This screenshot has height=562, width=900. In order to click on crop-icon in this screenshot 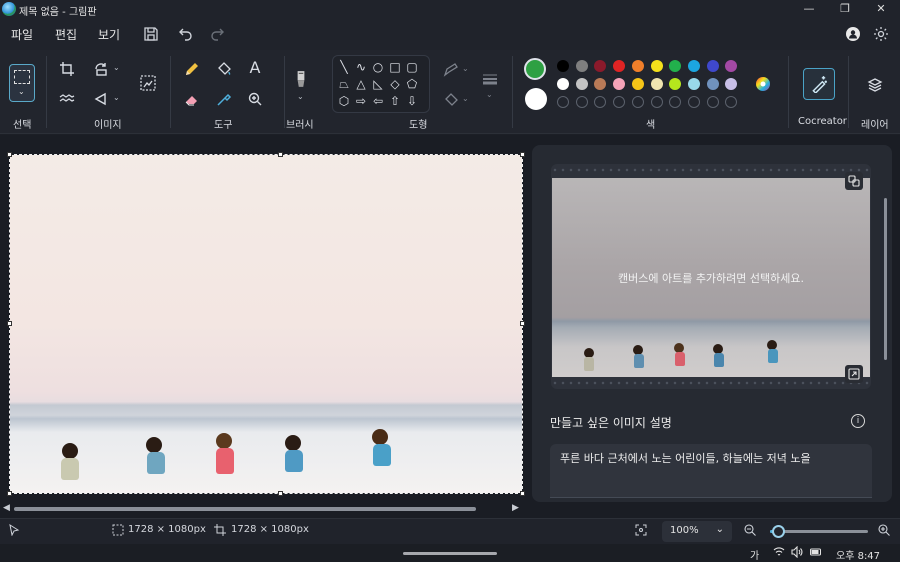, I will do `click(67, 69)`.